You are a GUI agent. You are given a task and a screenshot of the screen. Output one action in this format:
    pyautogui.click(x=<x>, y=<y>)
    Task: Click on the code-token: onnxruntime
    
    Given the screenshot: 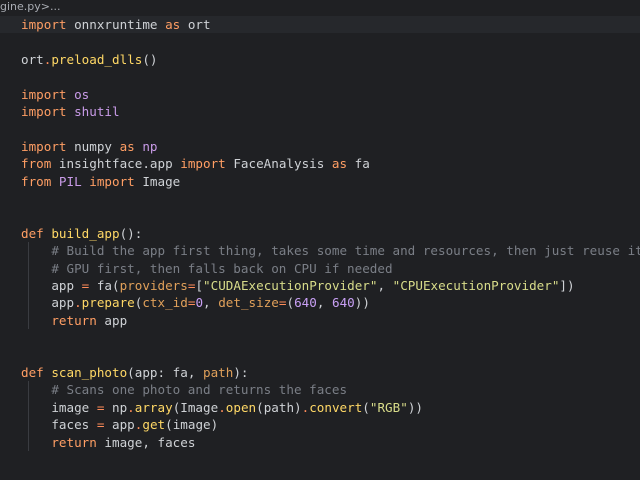 What is the action you would take?
    pyautogui.click(x=116, y=24)
    